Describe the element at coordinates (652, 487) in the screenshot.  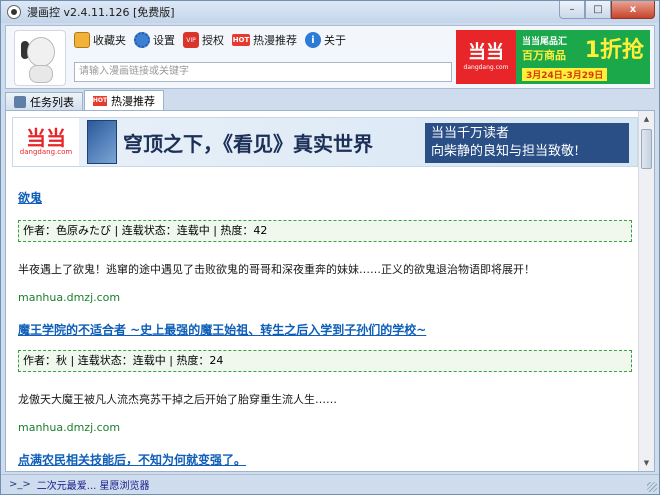
I see `resize-grip-icon` at that location.